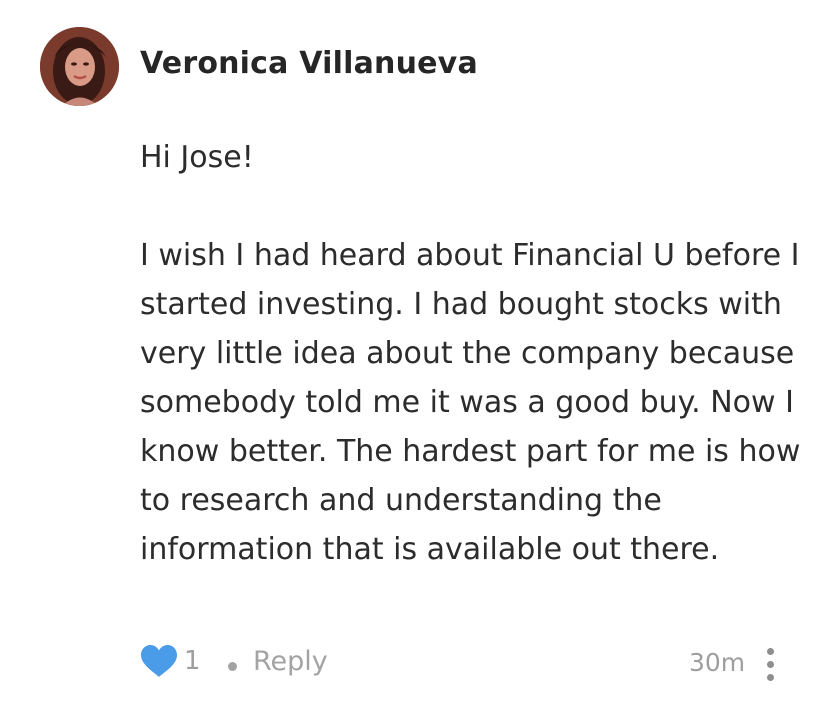  I want to click on author-name: Veronica Villanueva, so click(309, 63).